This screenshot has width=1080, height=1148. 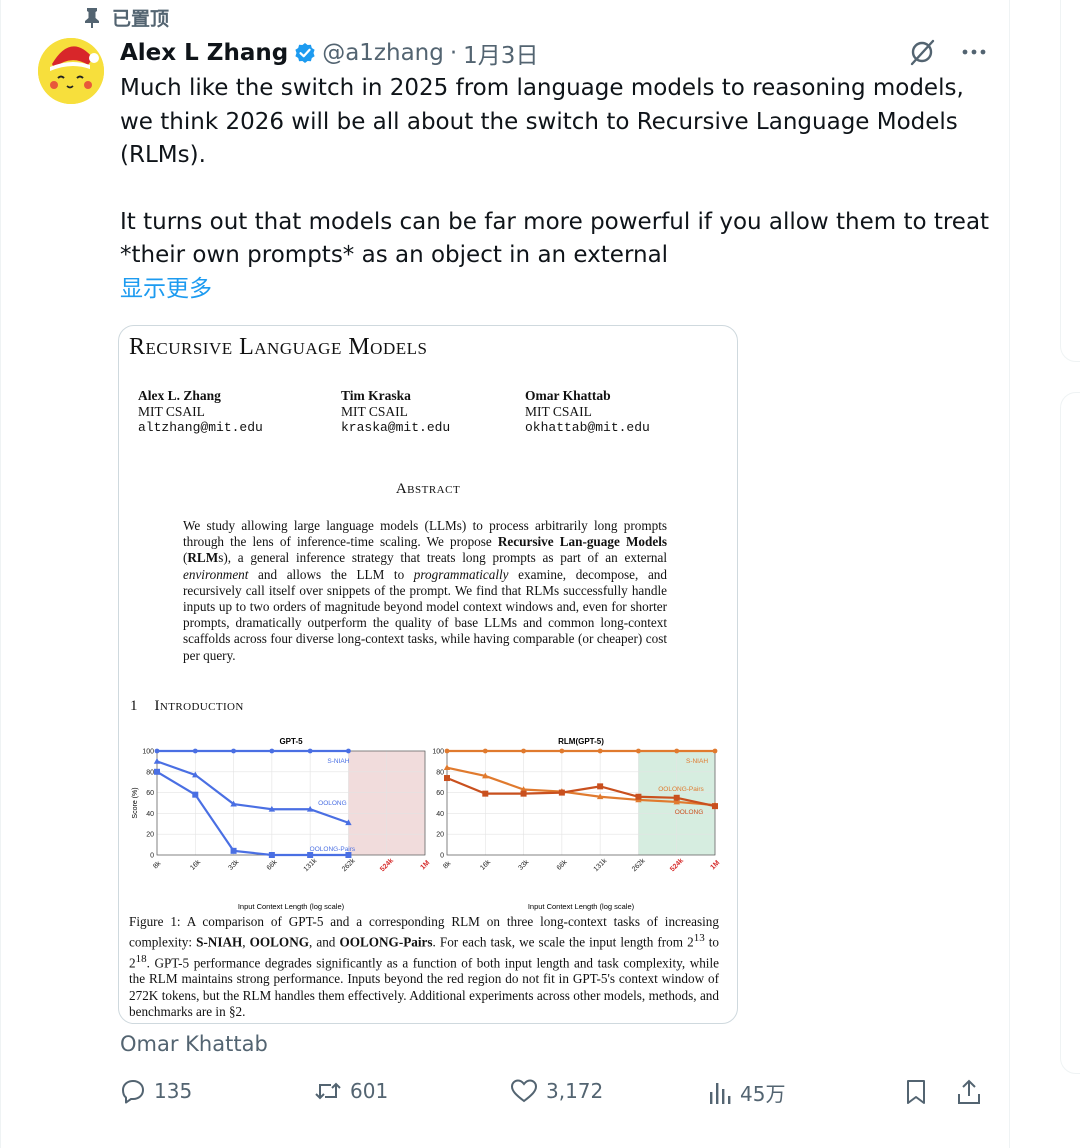 I want to click on pinned-label: 已置顶, so click(x=141, y=19).